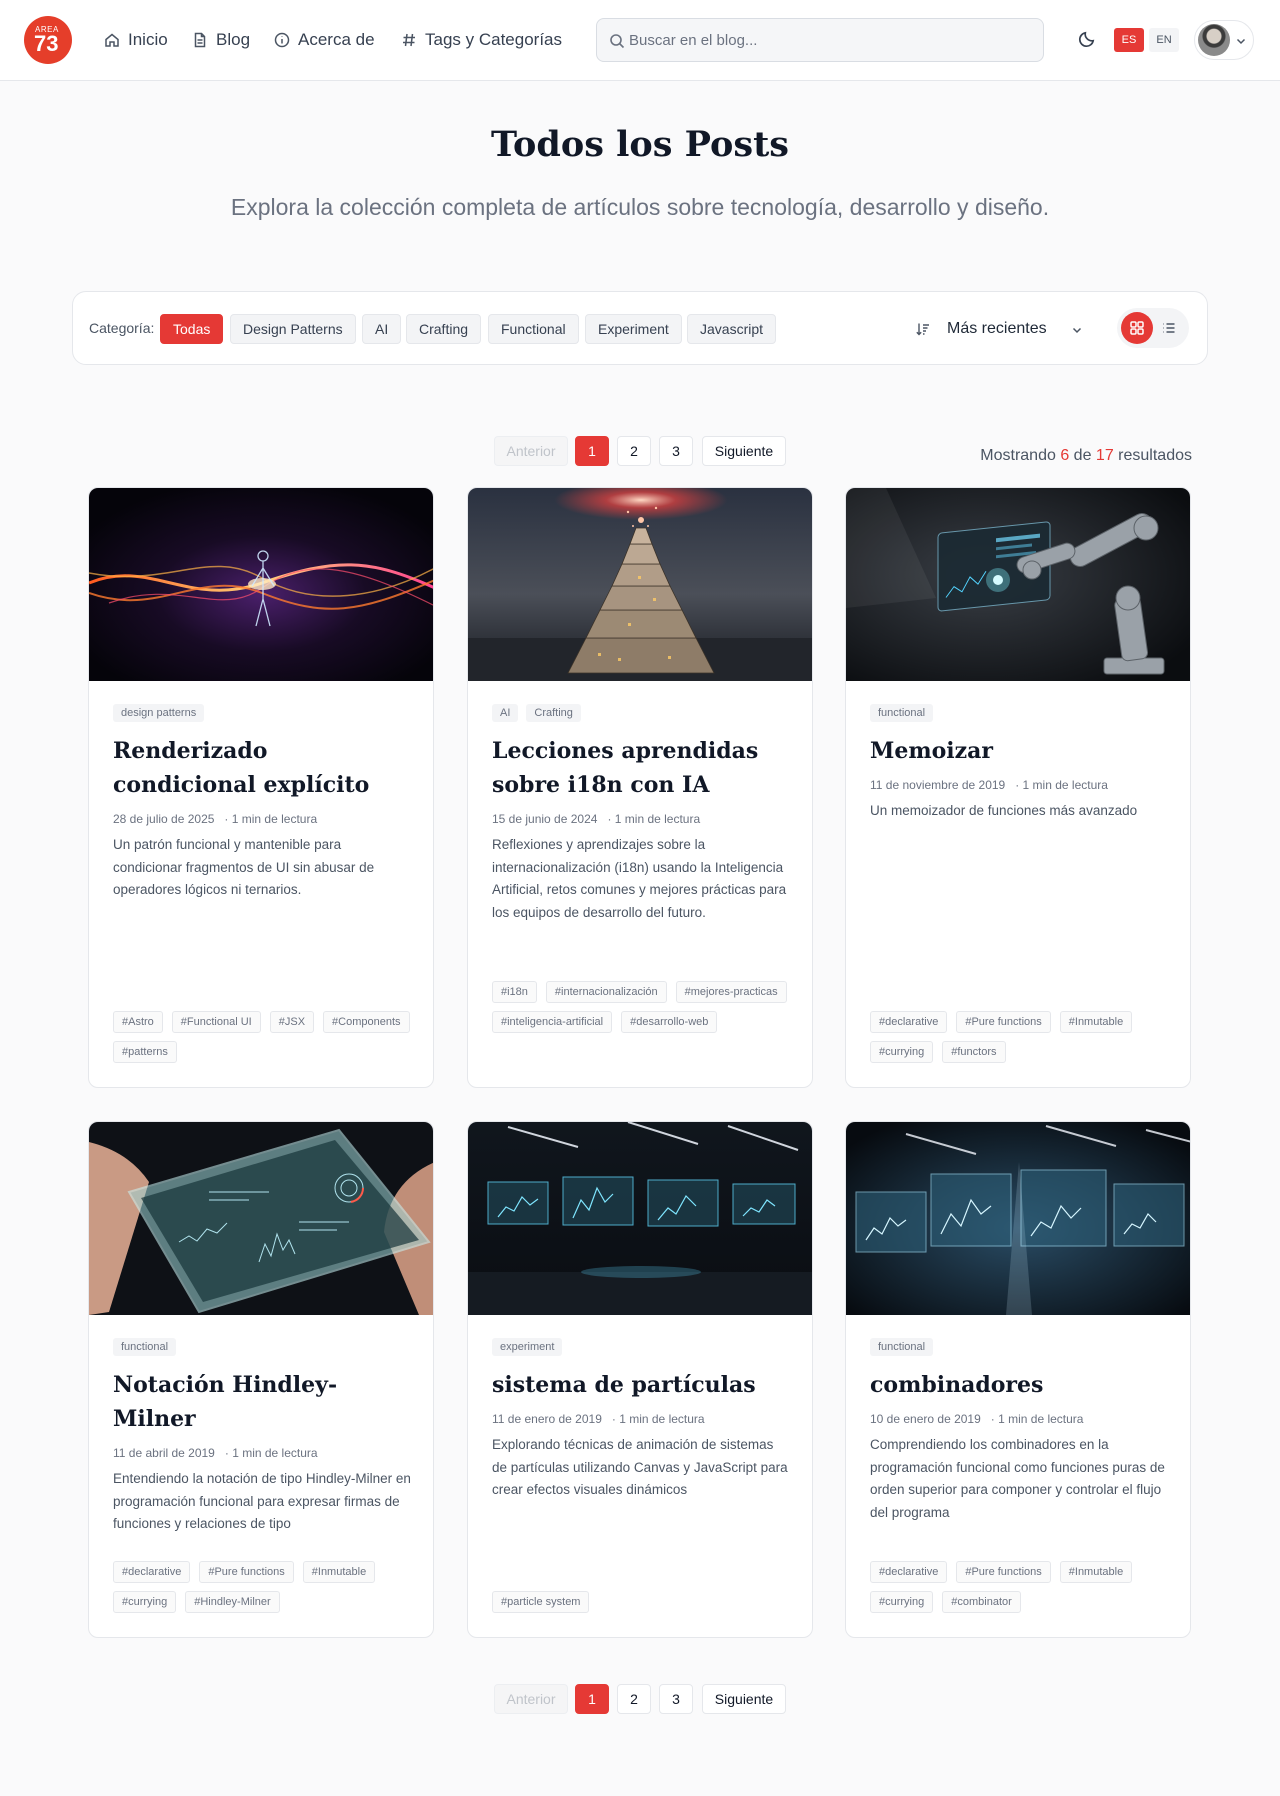 The image size is (1280, 1796). I want to click on post-title: sistema de partículas, so click(642, 1385).